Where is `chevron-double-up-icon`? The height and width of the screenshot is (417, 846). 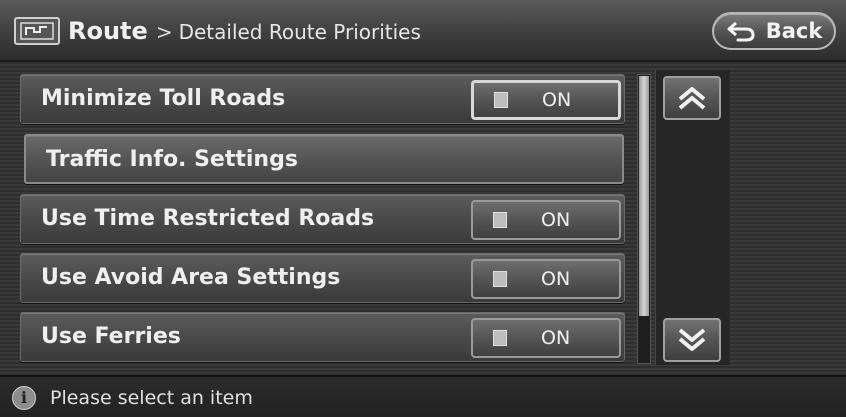
chevron-double-up-icon is located at coordinates (692, 98).